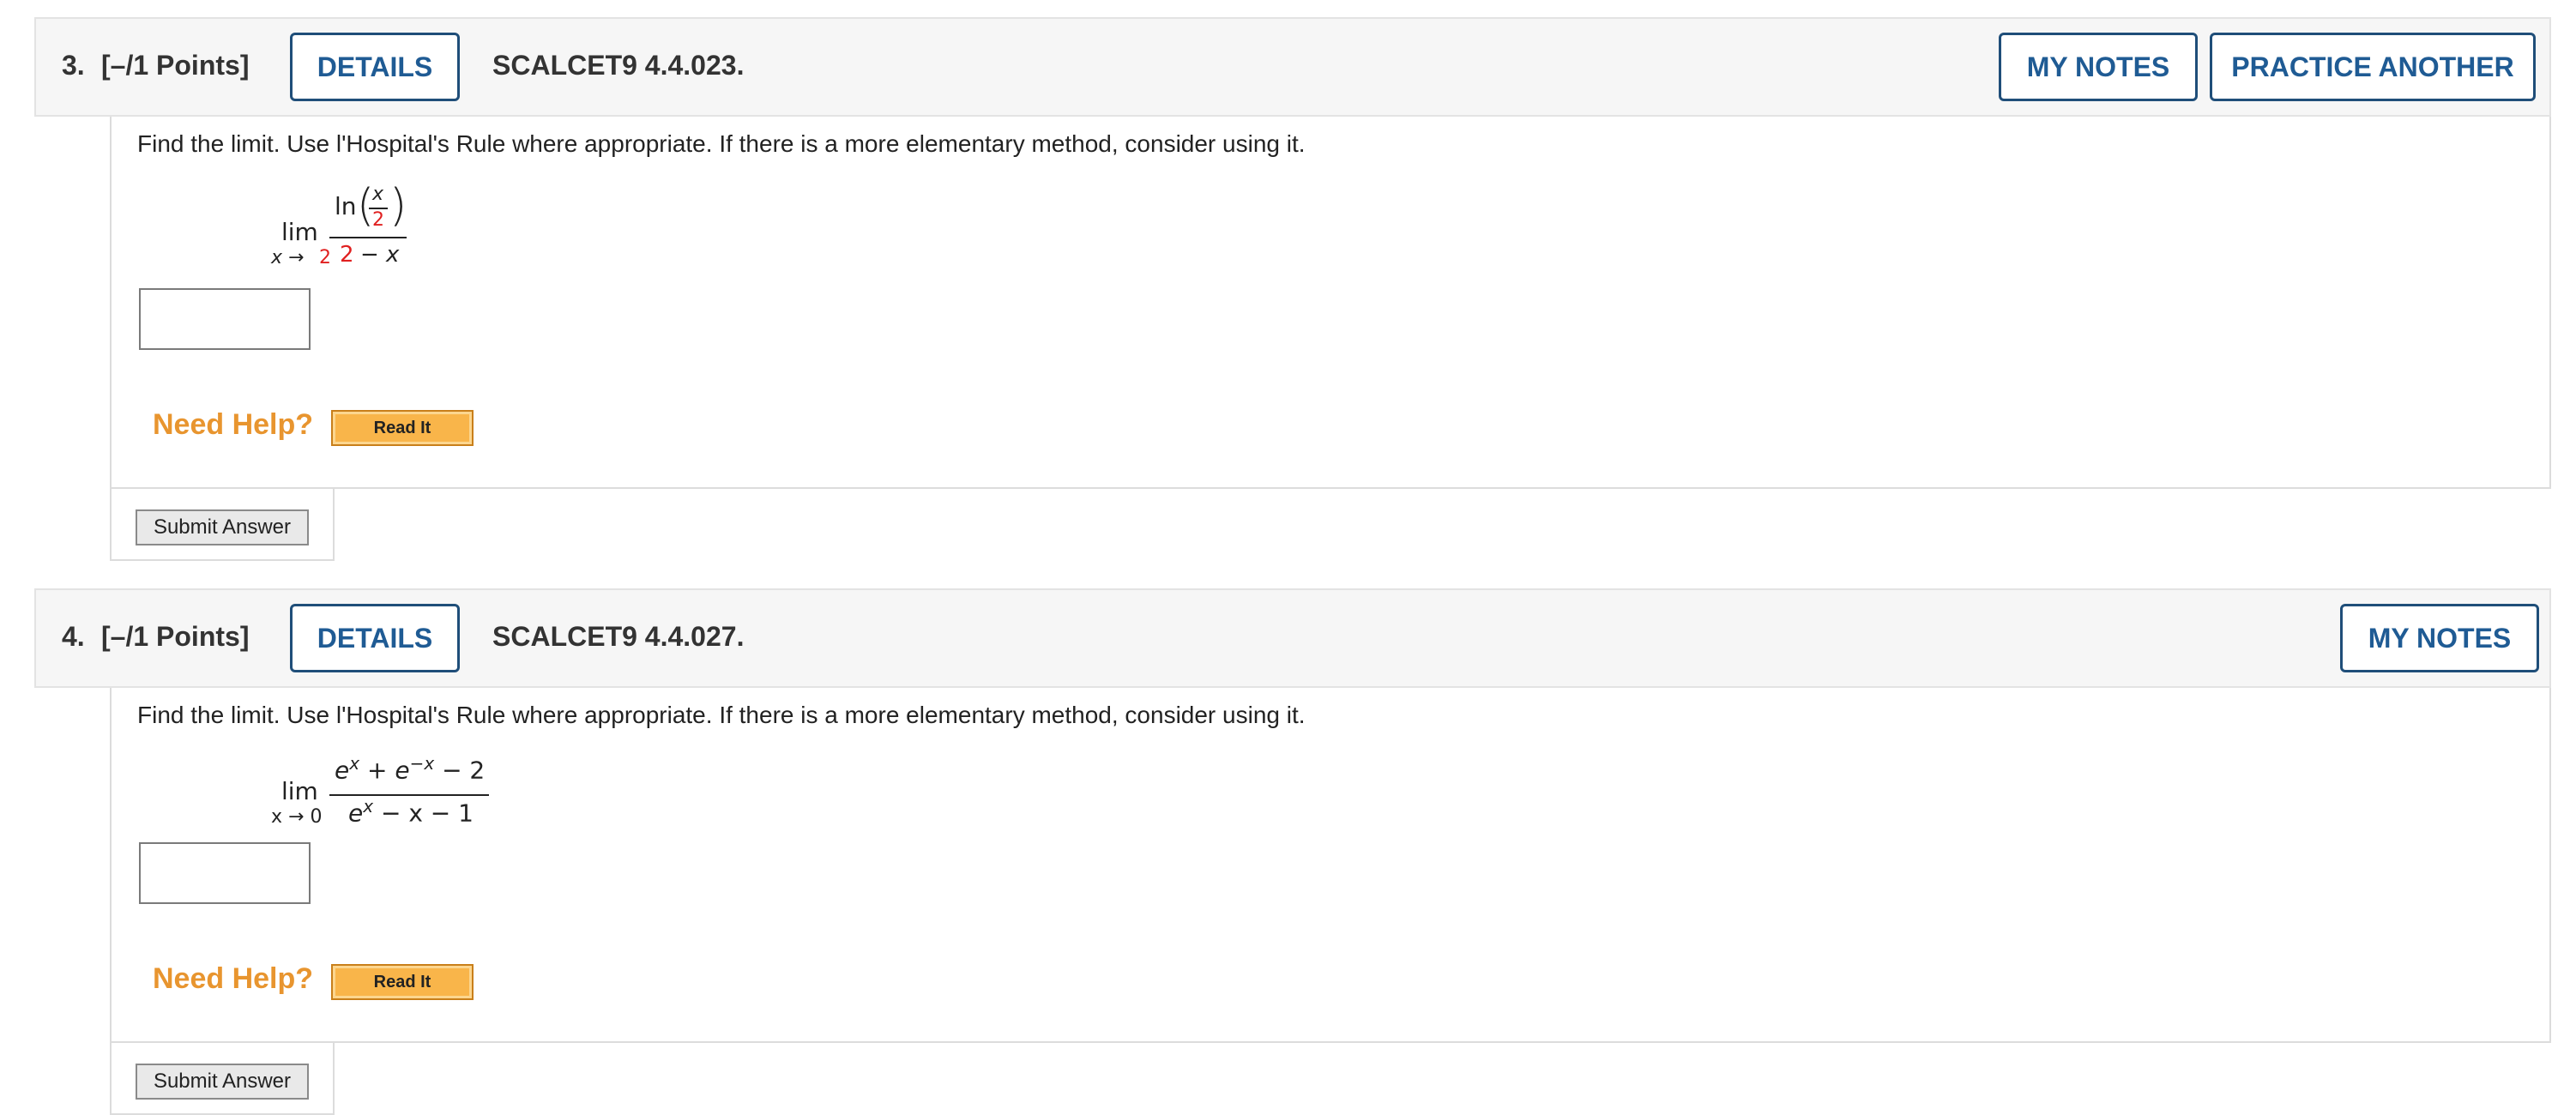 This screenshot has width=2576, height=1115. Describe the element at coordinates (356, 813) in the screenshot. I see `den-e: e` at that location.